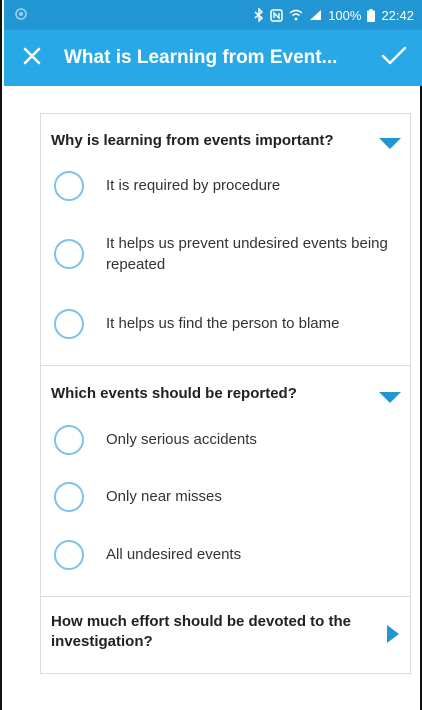  I want to click on clock: 22:42, so click(397, 15).